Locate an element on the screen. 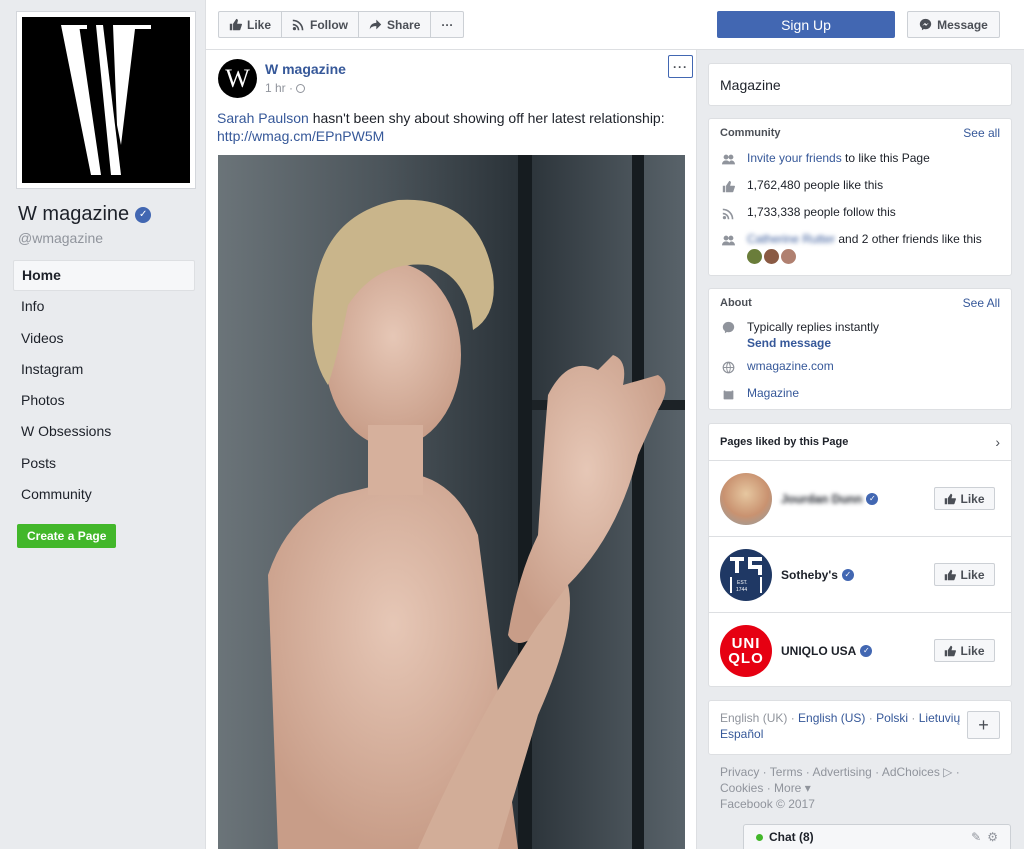 This screenshot has height=849, width=1024. more-actions-button: ··· is located at coordinates (447, 24).